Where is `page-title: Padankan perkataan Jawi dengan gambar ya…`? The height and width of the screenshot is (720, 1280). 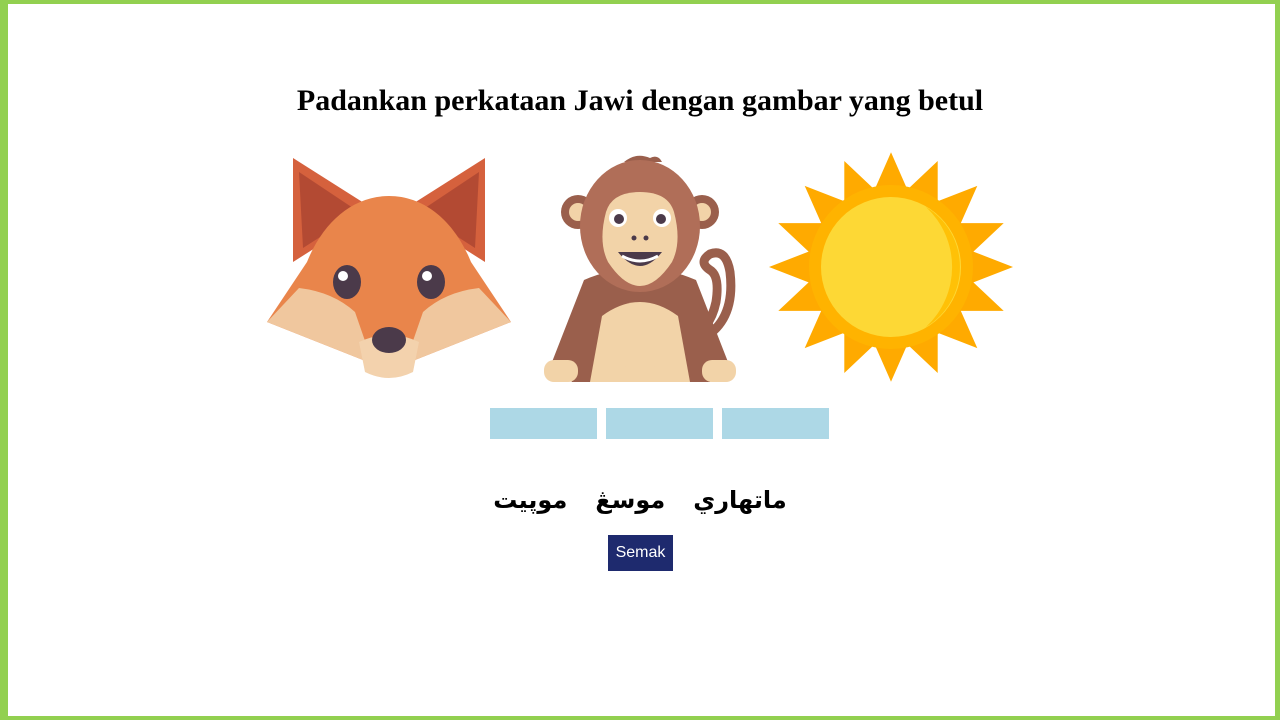 page-title: Padankan perkataan Jawi dengan gambar ya… is located at coordinates (640, 100).